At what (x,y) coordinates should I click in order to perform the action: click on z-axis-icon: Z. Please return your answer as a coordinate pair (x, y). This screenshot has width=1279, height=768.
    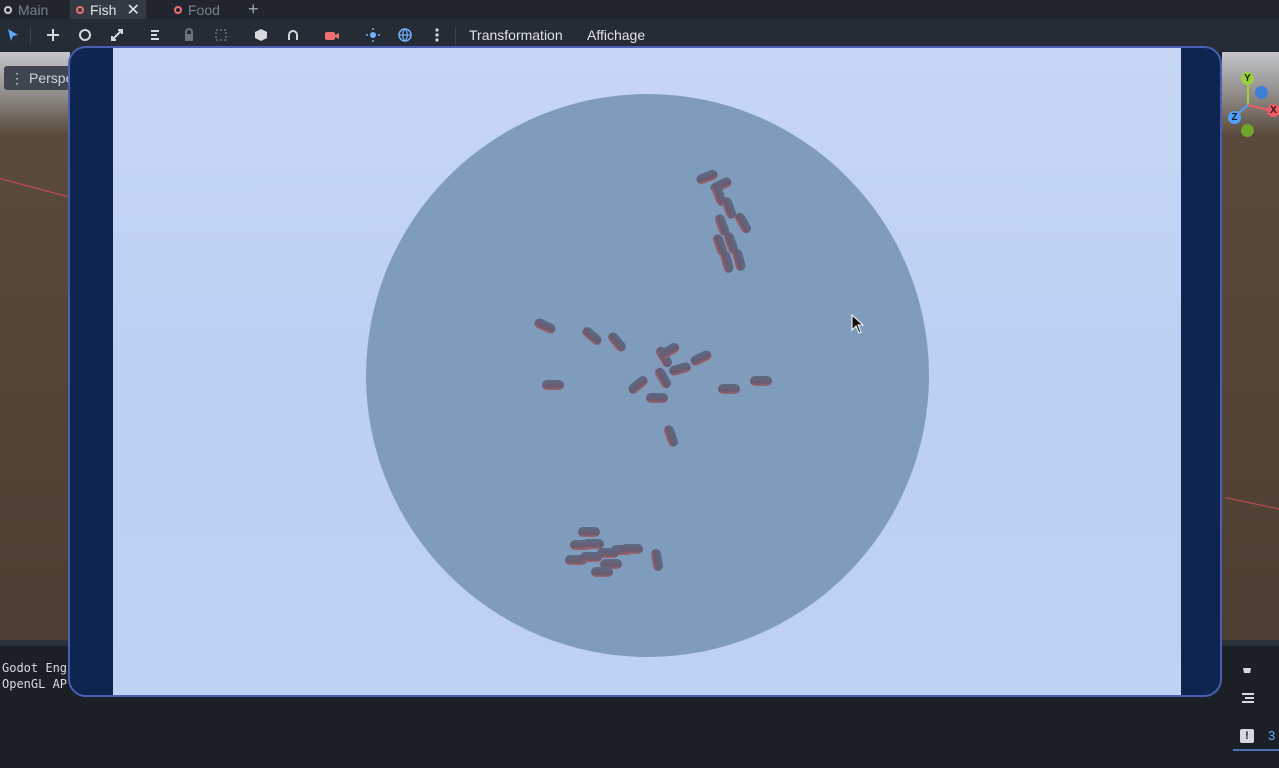
    Looking at the image, I should click on (1234, 117).